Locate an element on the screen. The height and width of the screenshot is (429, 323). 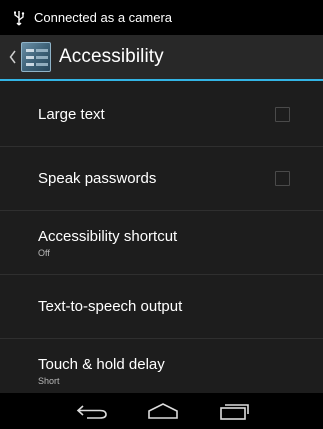
setting-touch-hold-delay: Touch & hold delay Short is located at coordinates (161, 366).